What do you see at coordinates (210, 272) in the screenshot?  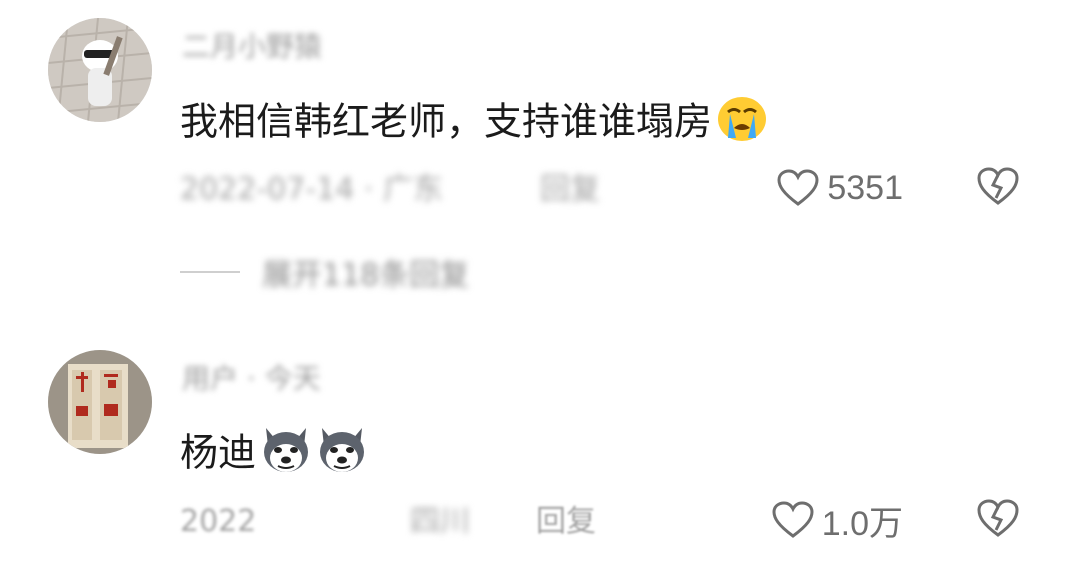 I see `divider` at bounding box center [210, 272].